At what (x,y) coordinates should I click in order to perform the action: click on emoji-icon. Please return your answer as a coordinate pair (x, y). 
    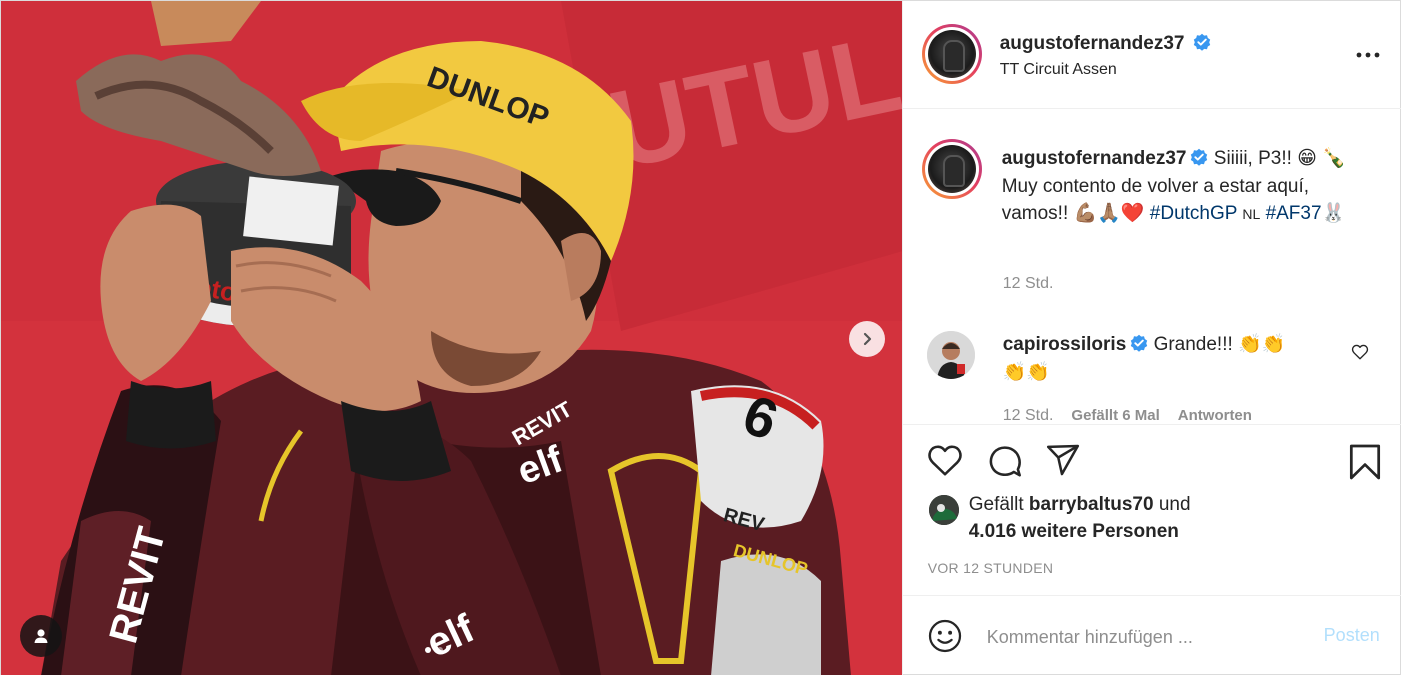
    Looking at the image, I should click on (944, 636).